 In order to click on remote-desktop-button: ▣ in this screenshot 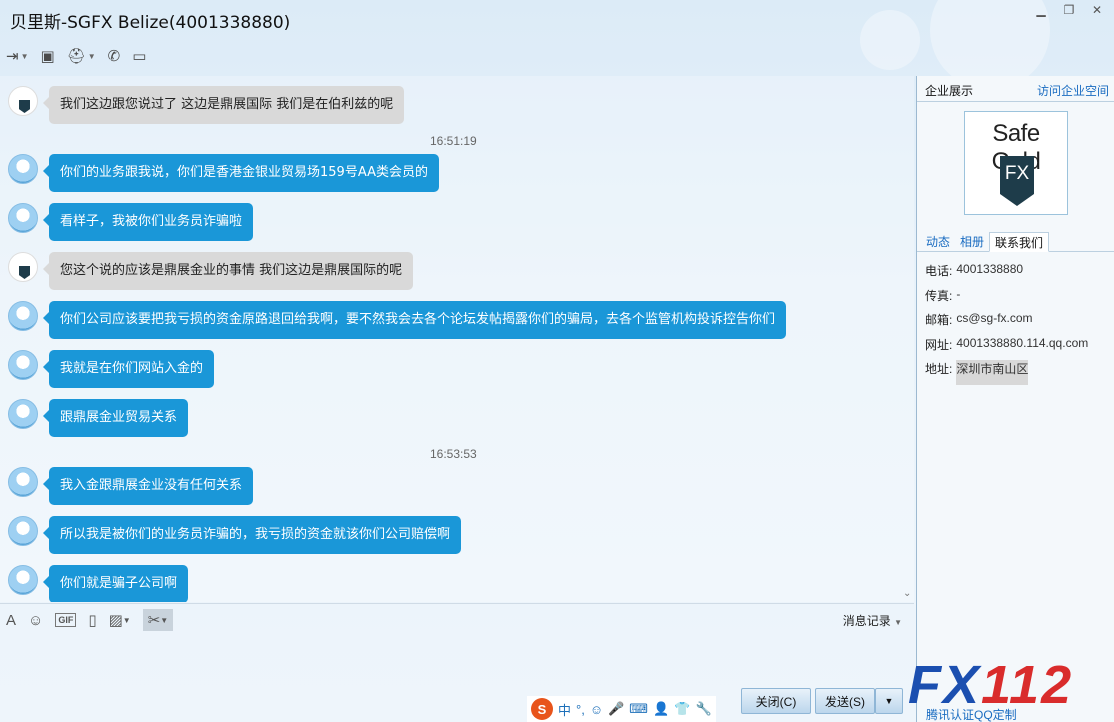, I will do `click(48, 56)`.